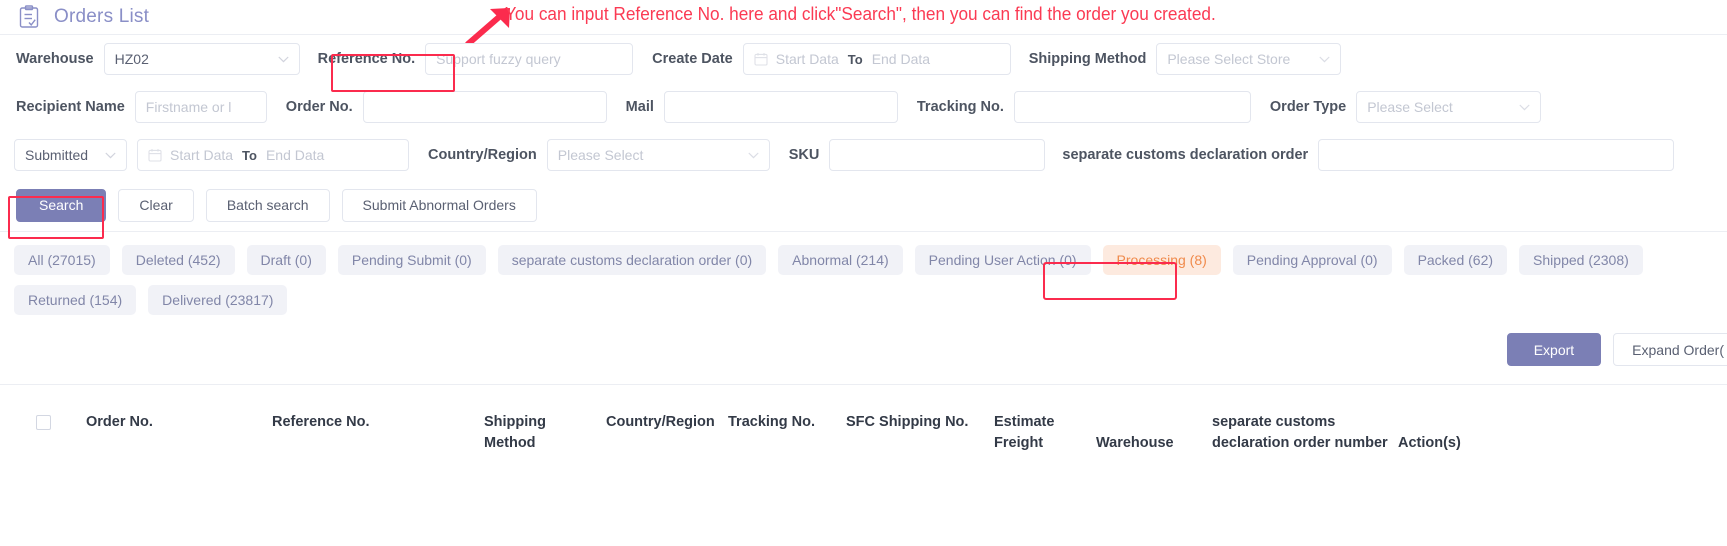 This screenshot has height=546, width=1727. What do you see at coordinates (1185, 155) in the screenshot?
I see `customs-declaration-label: separate customs declaration order` at bounding box center [1185, 155].